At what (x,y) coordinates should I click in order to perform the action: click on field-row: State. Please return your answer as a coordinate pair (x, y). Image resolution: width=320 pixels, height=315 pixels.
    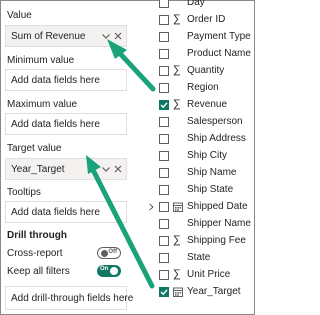
    Looking at the image, I should click on (199, 258).